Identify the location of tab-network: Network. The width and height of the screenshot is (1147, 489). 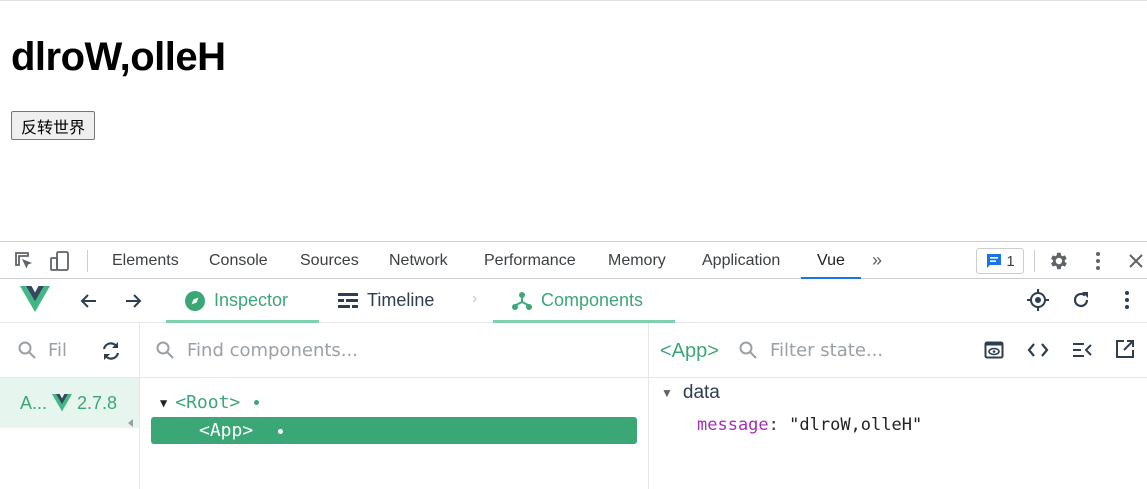
(418, 260).